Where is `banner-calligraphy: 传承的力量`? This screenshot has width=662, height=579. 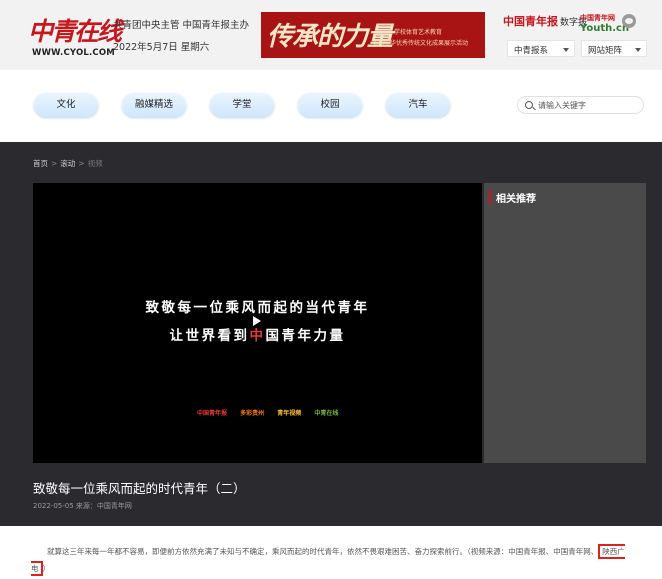
banner-calligraphy: 传承的力量 is located at coordinates (330, 37).